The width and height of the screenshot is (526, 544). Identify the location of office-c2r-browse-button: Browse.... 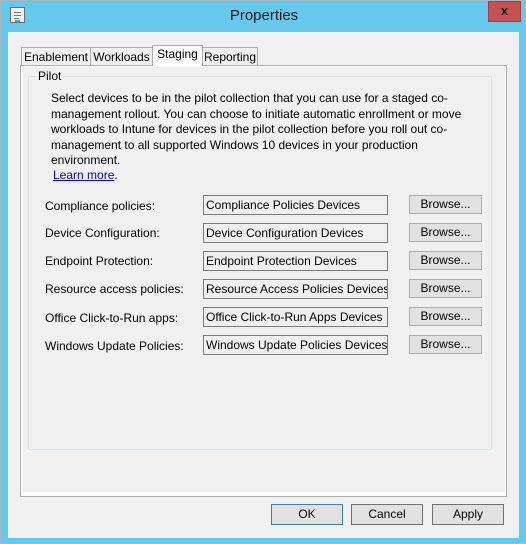
(445, 316).